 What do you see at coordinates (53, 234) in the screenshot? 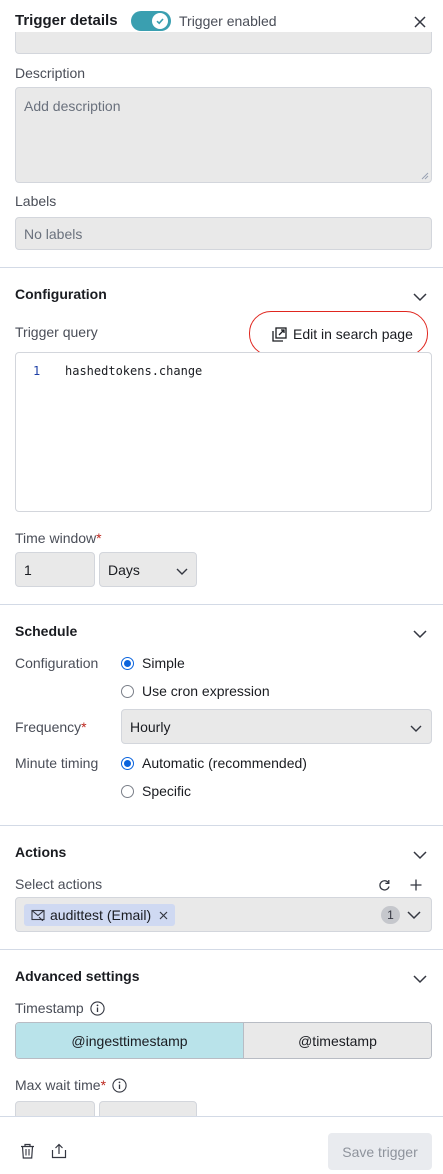
I see `labels-placeholder: No labels` at bounding box center [53, 234].